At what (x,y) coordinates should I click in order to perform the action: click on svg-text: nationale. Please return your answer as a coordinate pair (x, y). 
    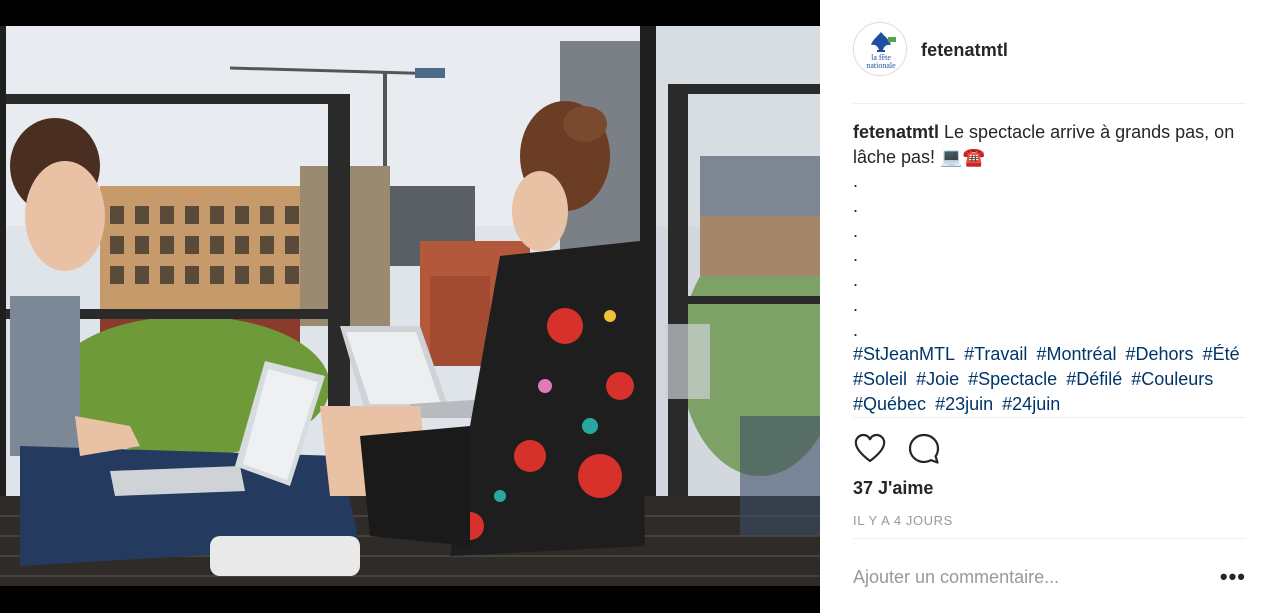
    Looking at the image, I should click on (881, 65).